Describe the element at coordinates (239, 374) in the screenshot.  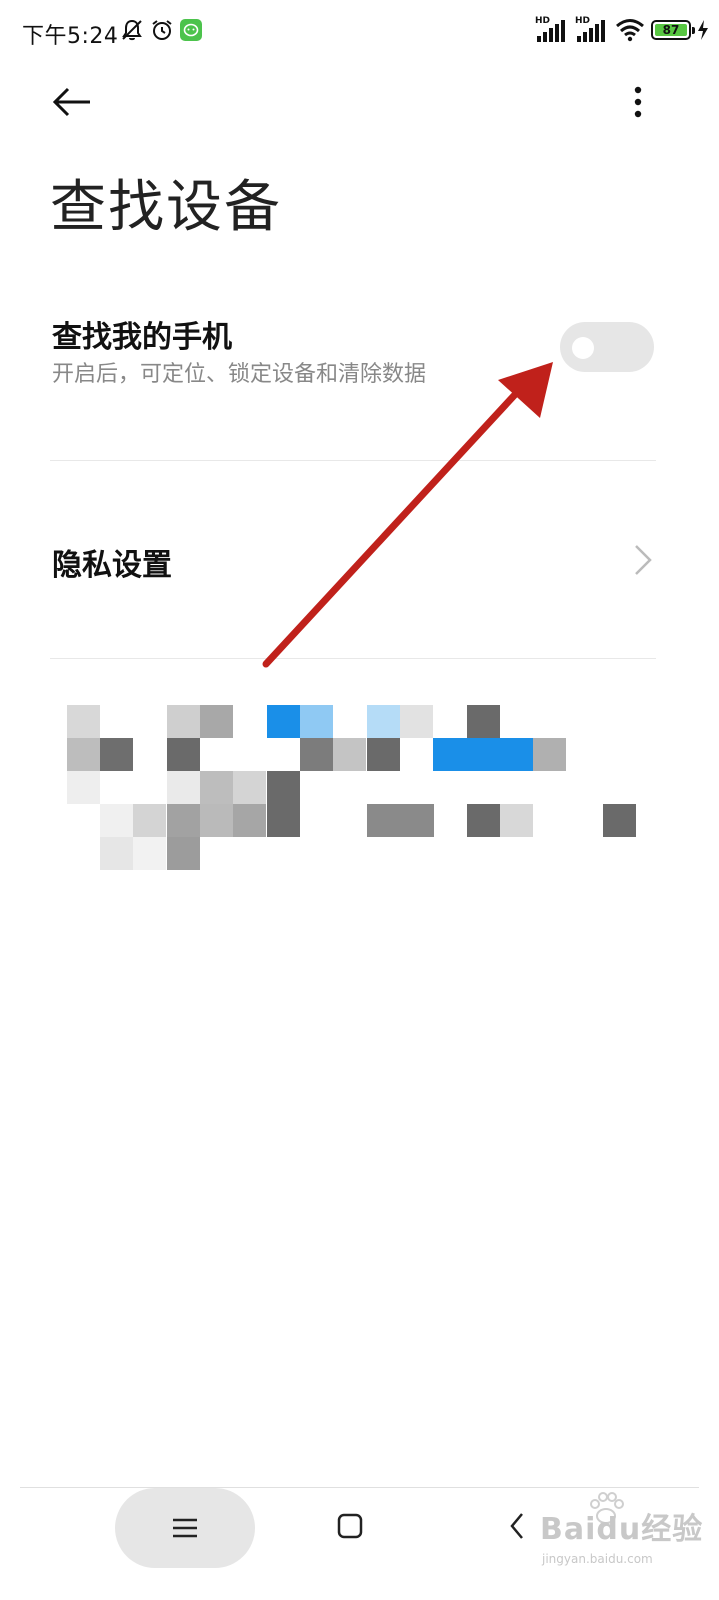
I see `find-my-phone-subtitle: 开启后，可定位、锁定设备和清除数据` at that location.